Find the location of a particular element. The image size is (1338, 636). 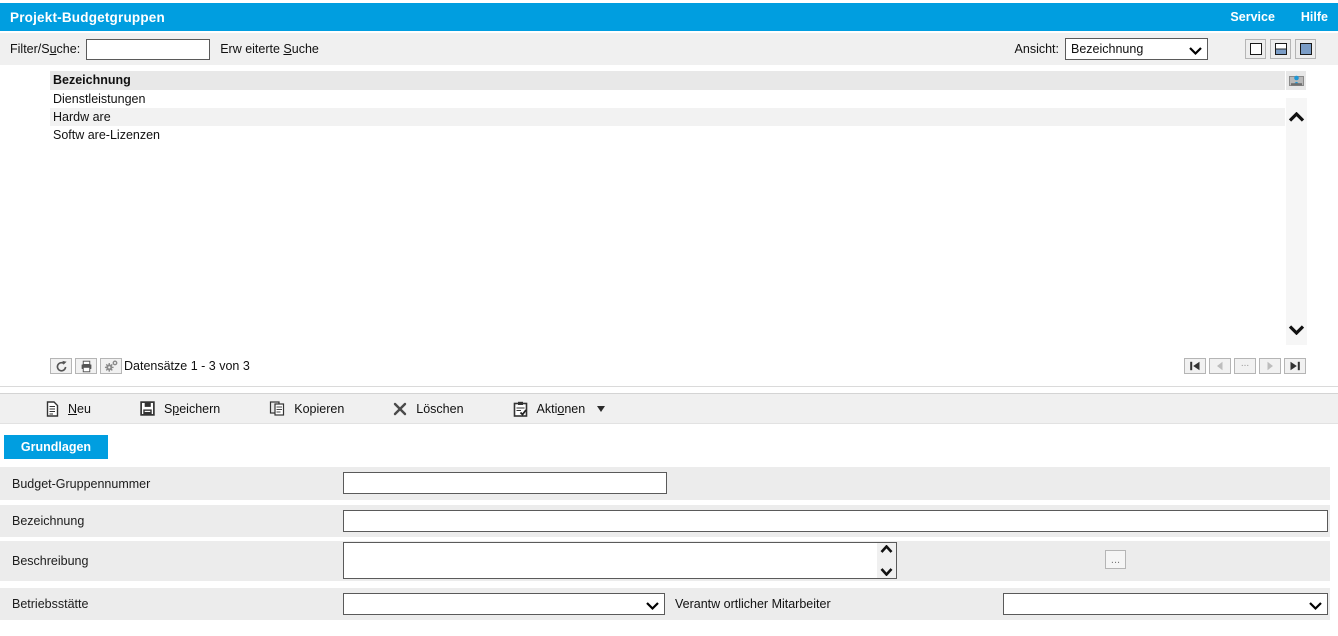

page-title: Projekt-Budgetgruppen is located at coordinates (87, 17).